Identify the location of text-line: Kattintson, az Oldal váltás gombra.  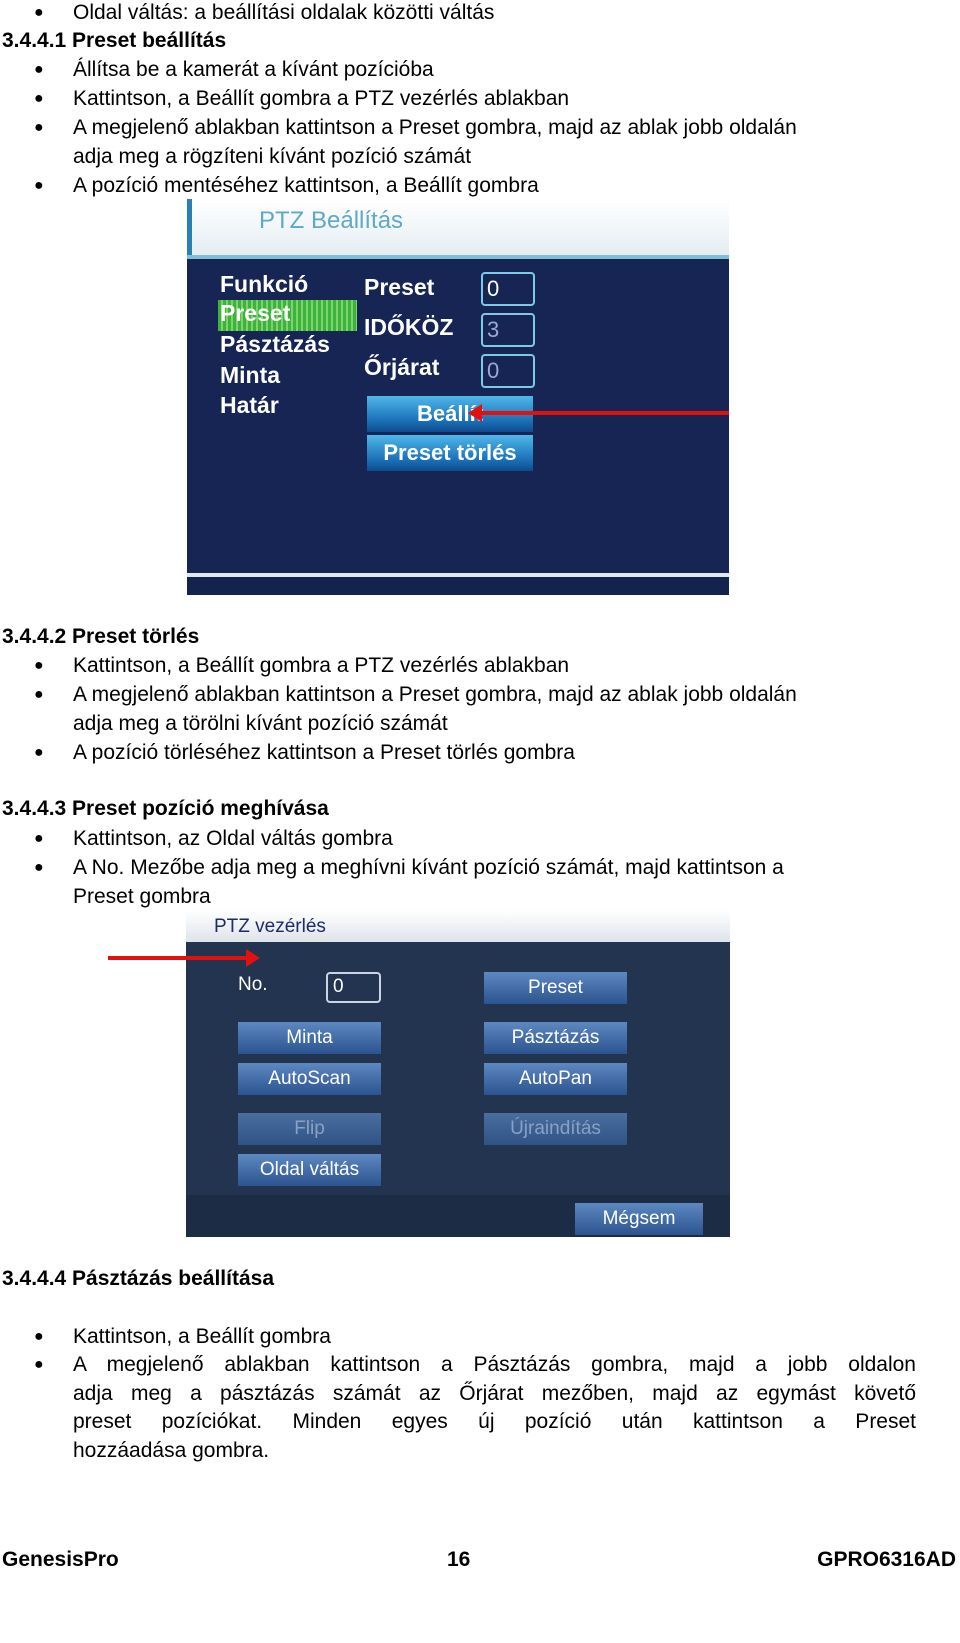
(233, 838).